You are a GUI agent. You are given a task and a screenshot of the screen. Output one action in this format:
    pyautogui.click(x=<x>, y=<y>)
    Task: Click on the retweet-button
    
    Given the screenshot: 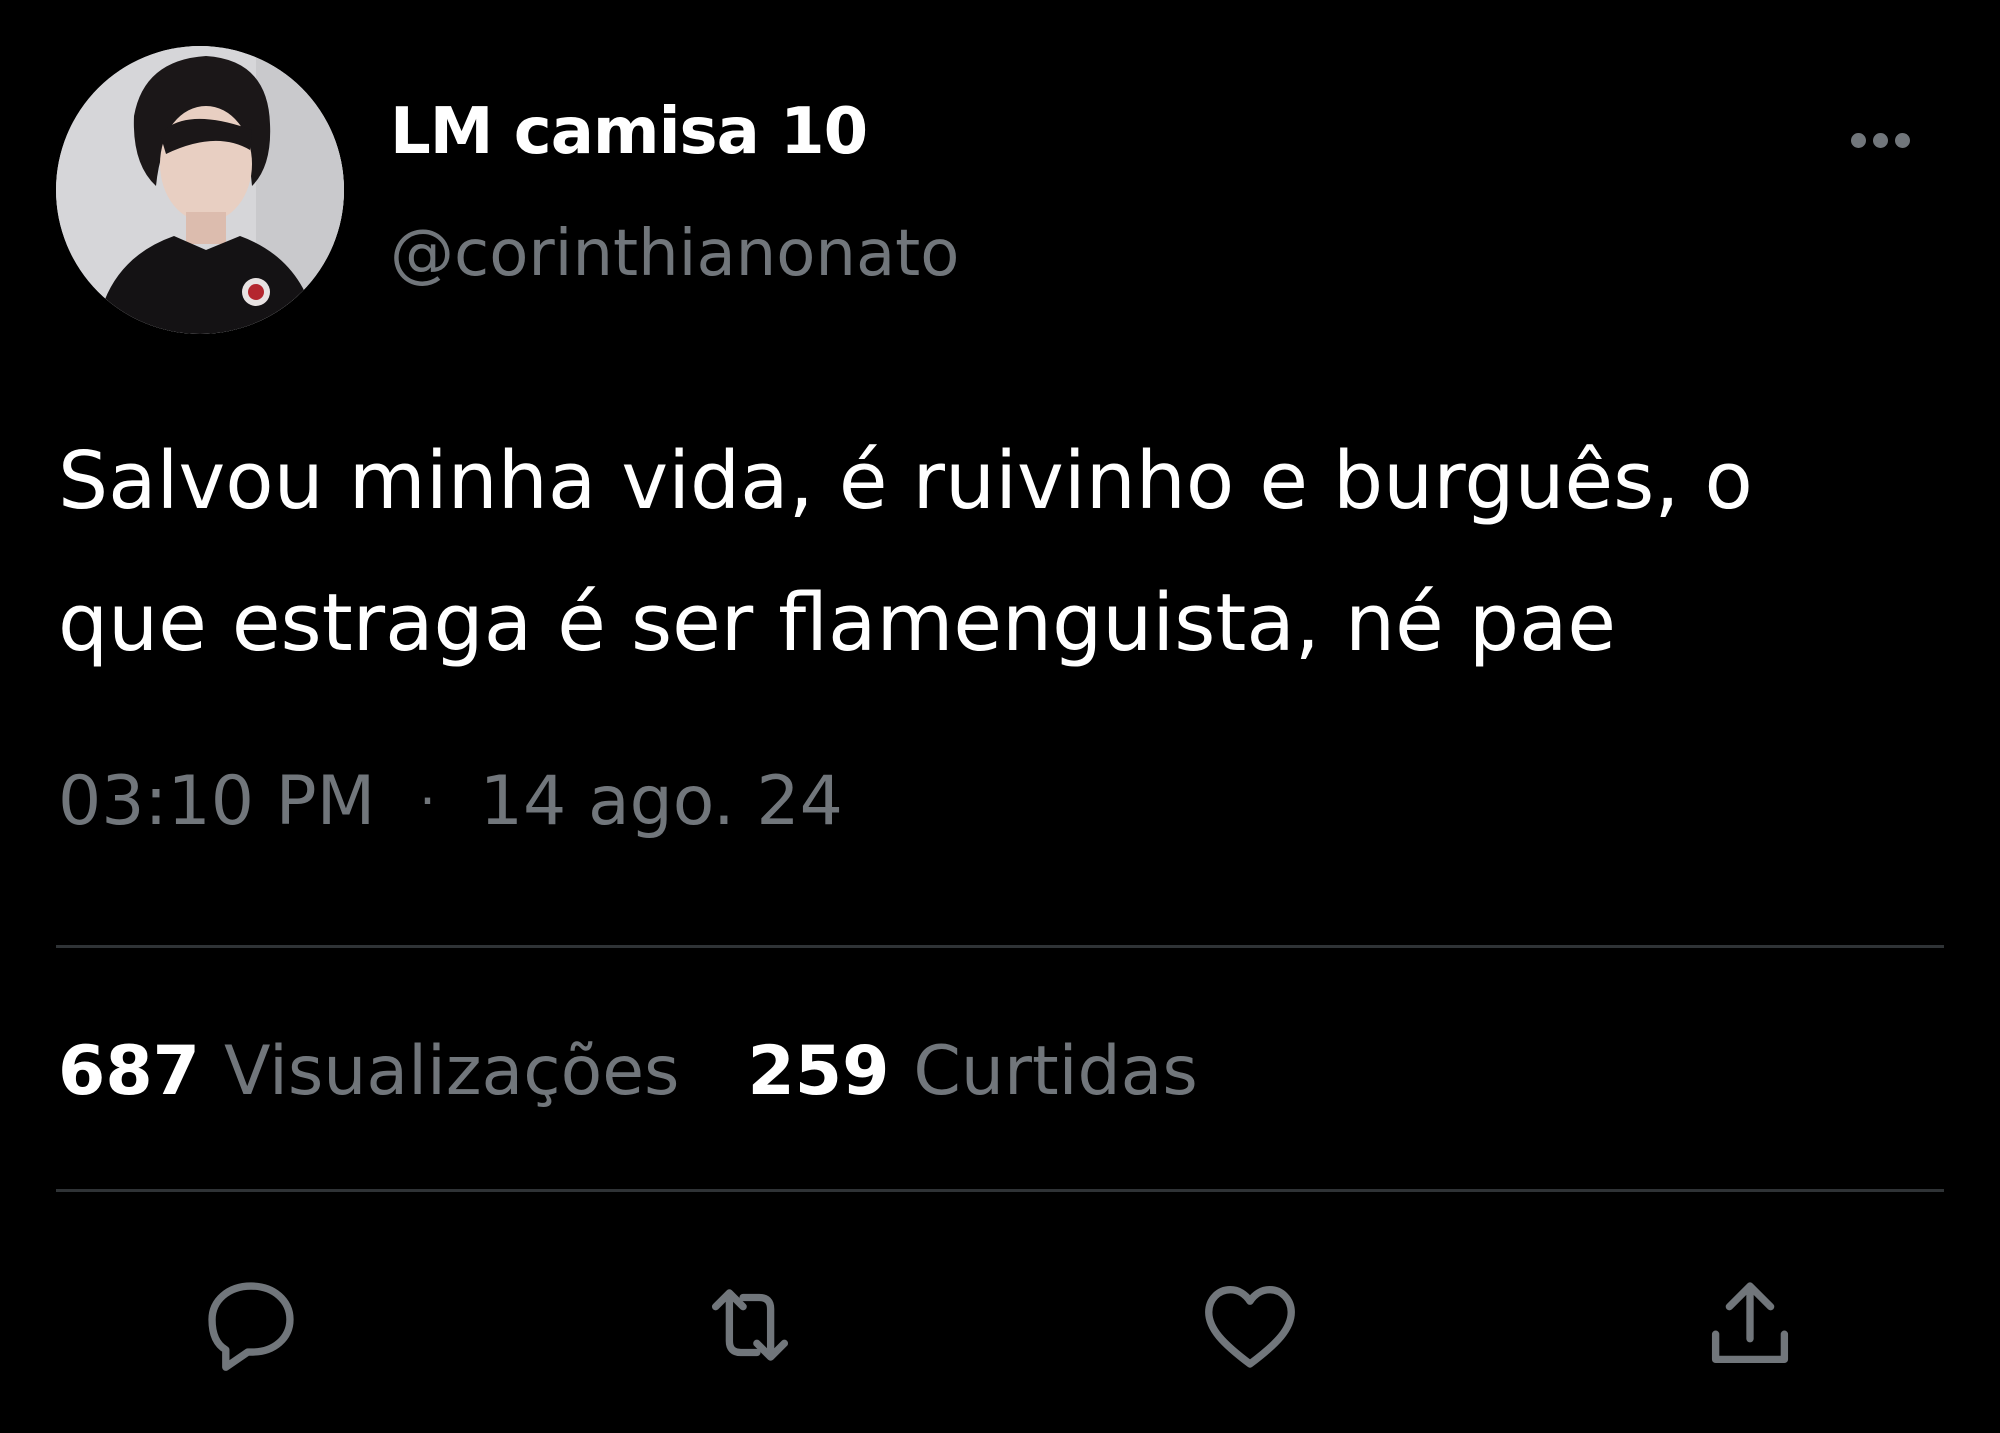 What is the action you would take?
    pyautogui.click(x=750, y=1325)
    